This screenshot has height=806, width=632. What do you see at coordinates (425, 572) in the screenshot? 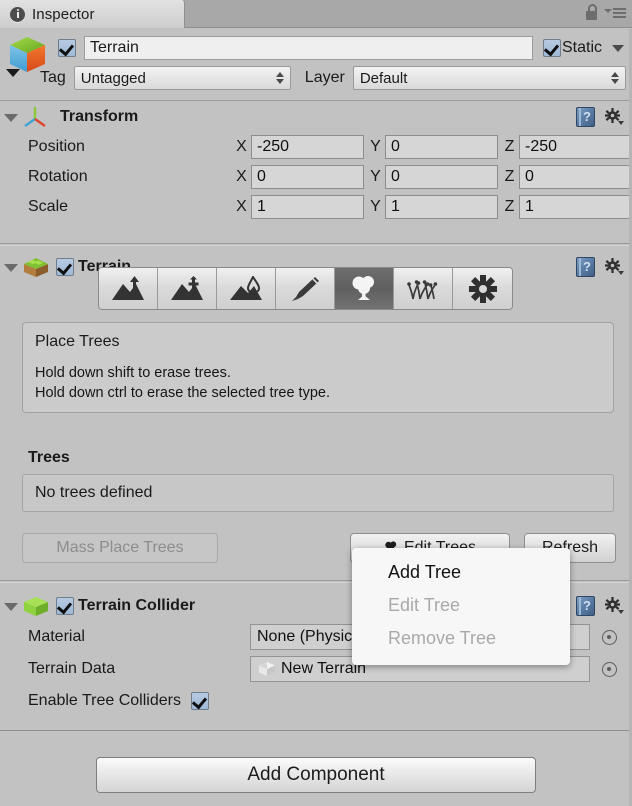
I see `menu-item-add-tree-label: Add Tree` at bounding box center [425, 572].